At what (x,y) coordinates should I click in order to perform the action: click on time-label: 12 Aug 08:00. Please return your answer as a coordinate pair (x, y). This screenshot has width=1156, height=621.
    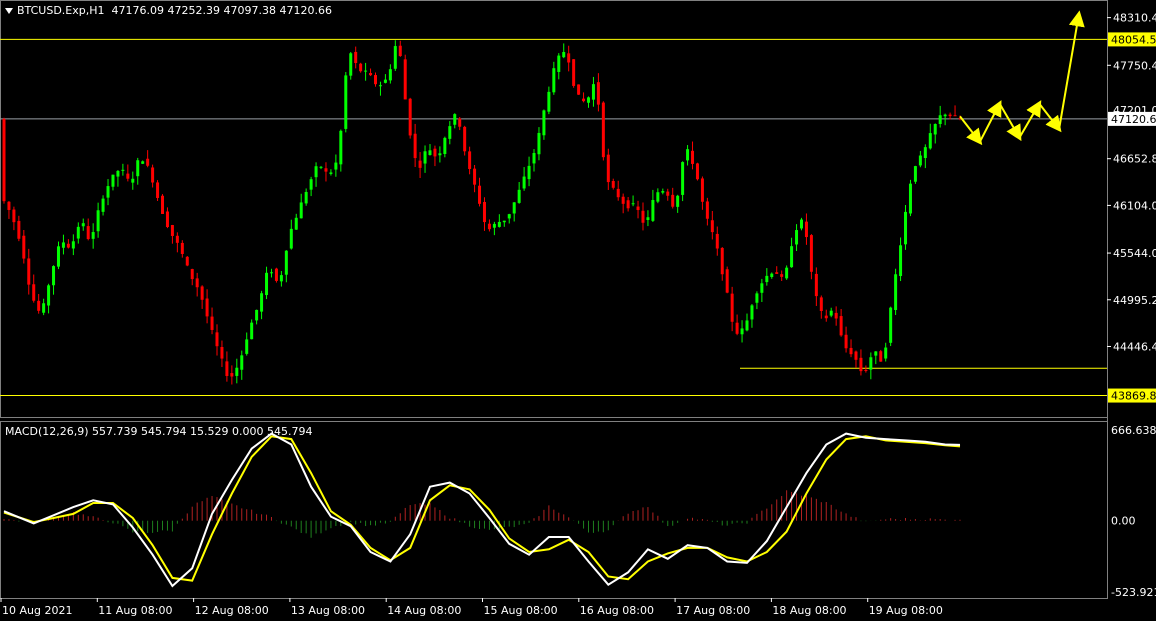
    Looking at the image, I should click on (232, 610).